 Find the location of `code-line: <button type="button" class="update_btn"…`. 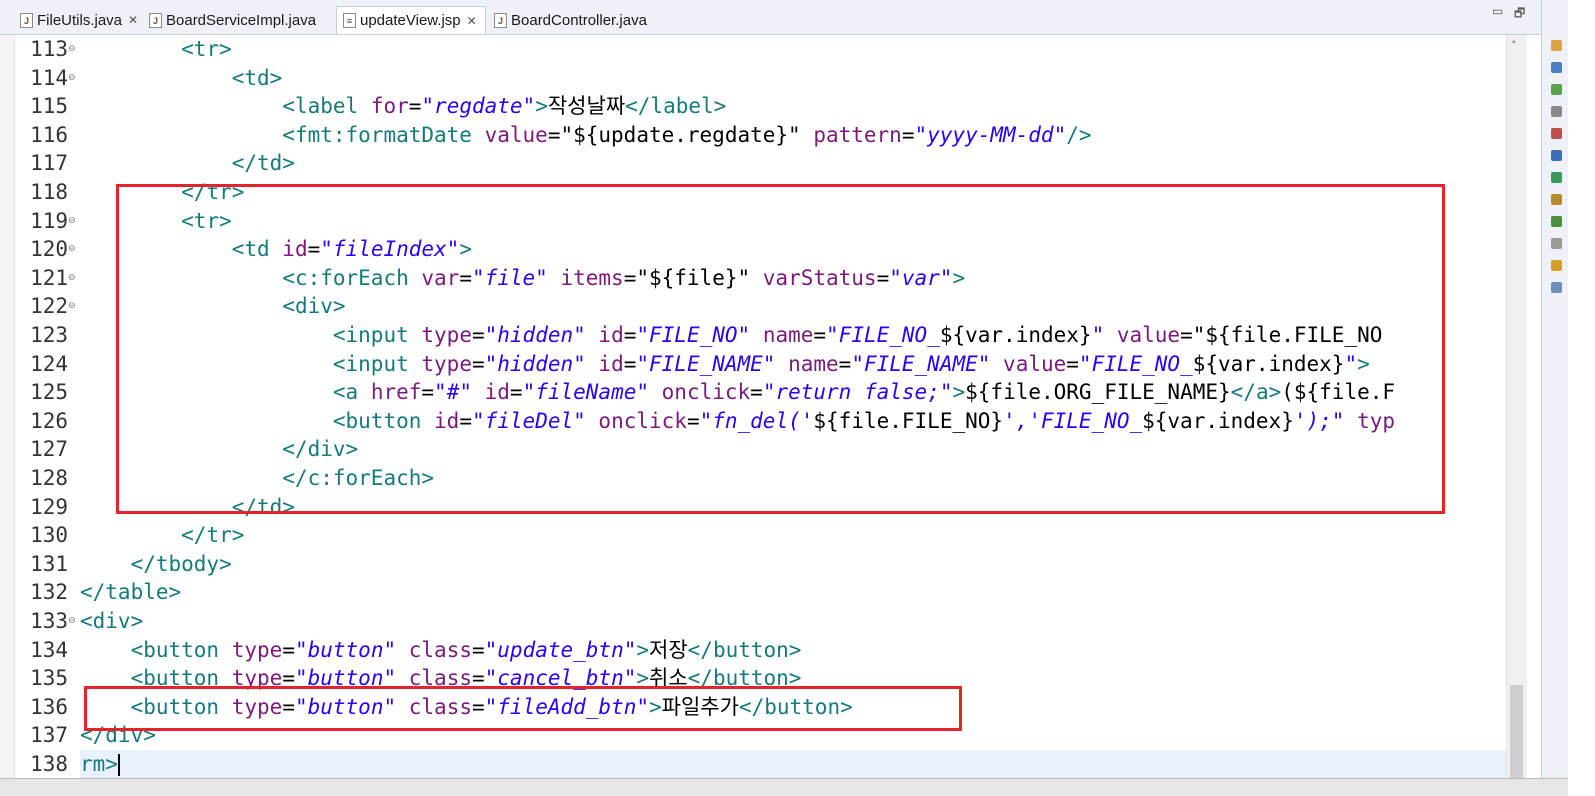

code-line: <button type="button" class="update_btn"… is located at coordinates (441, 650).